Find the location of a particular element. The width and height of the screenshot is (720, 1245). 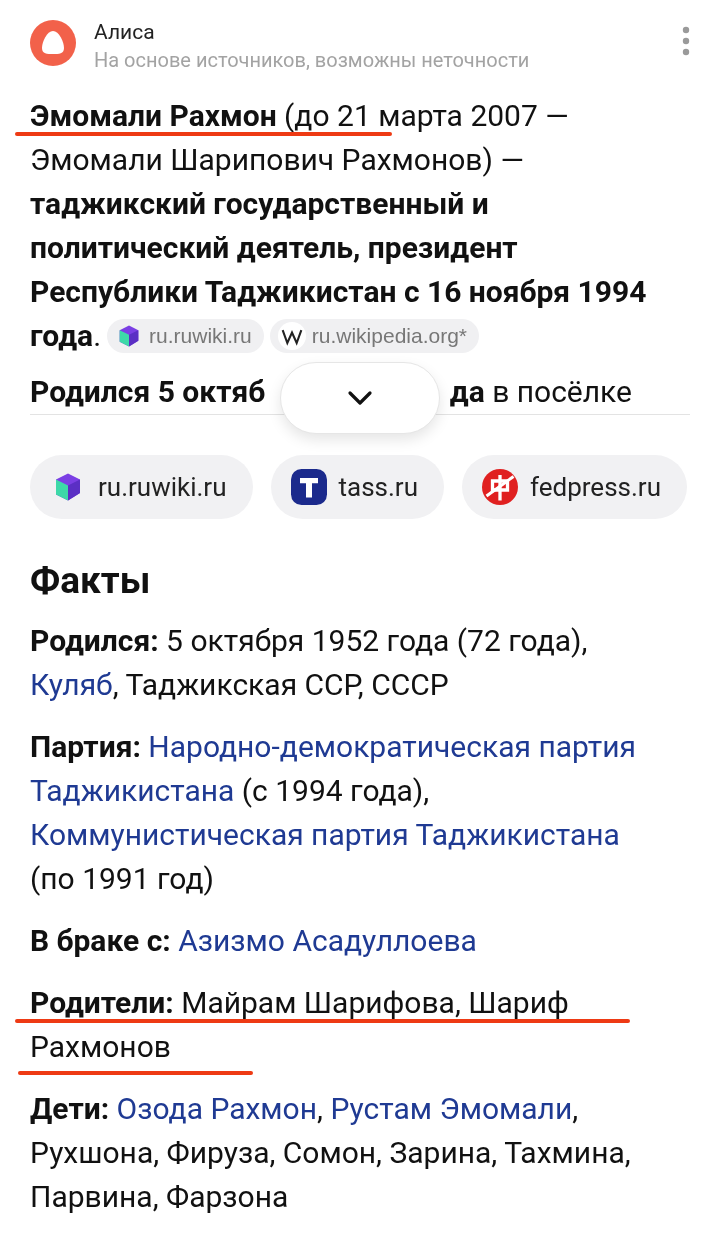

chevron-down-icon is located at coordinates (360, 398).